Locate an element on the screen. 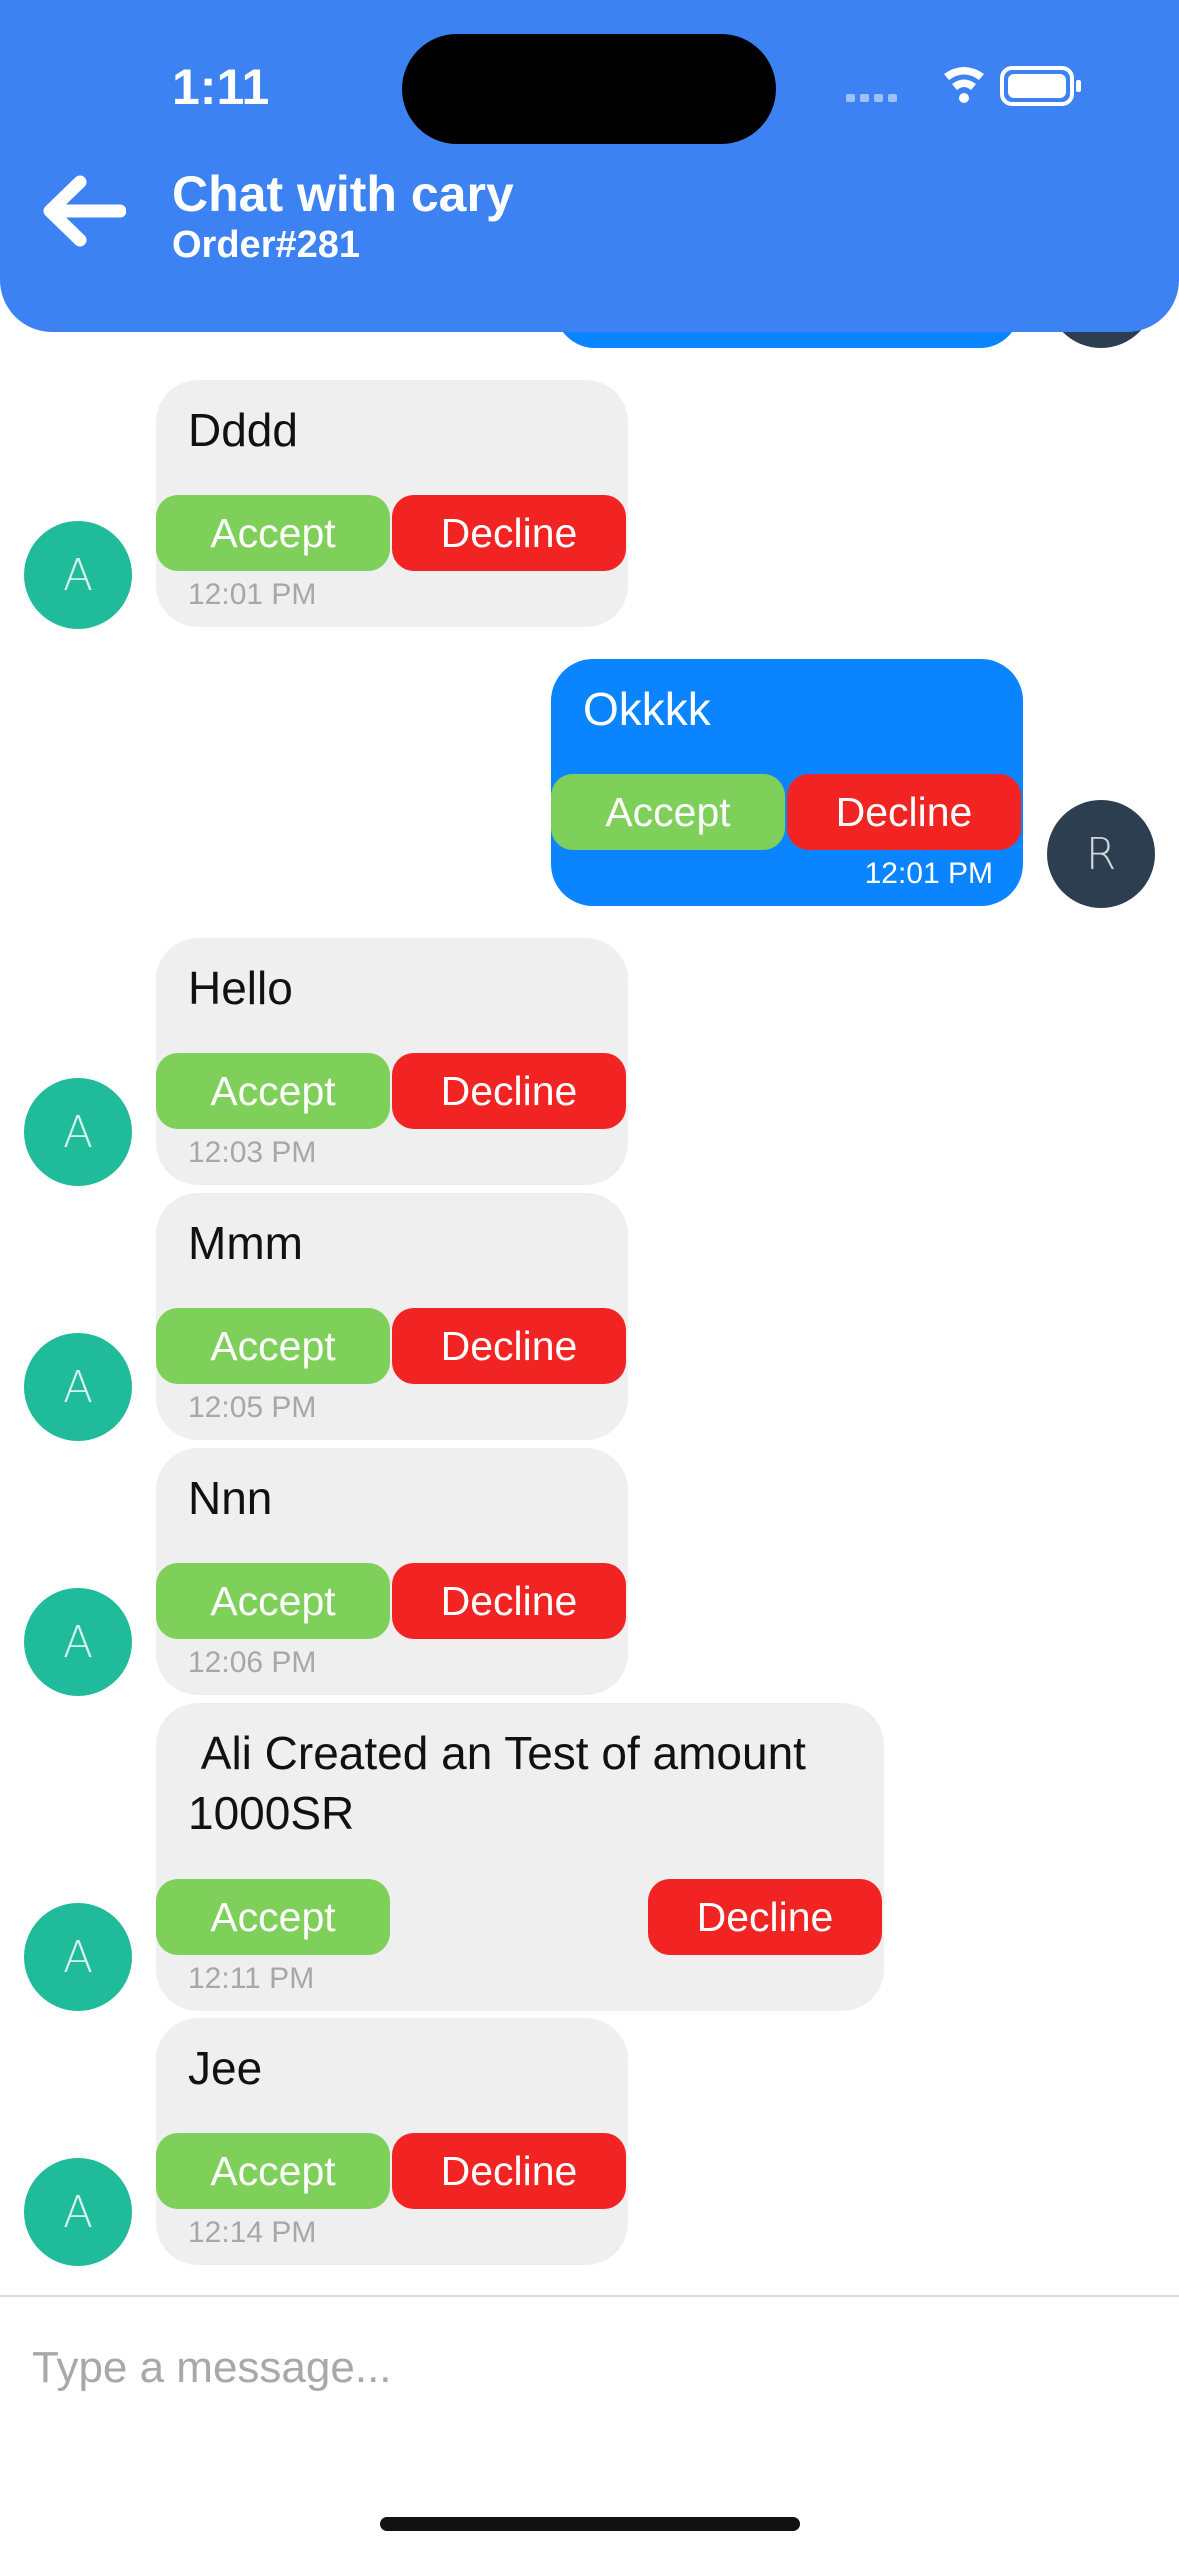 Image resolution: width=1179 pixels, height=2558 pixels. message-text: Jee is located at coordinates (225, 2068).